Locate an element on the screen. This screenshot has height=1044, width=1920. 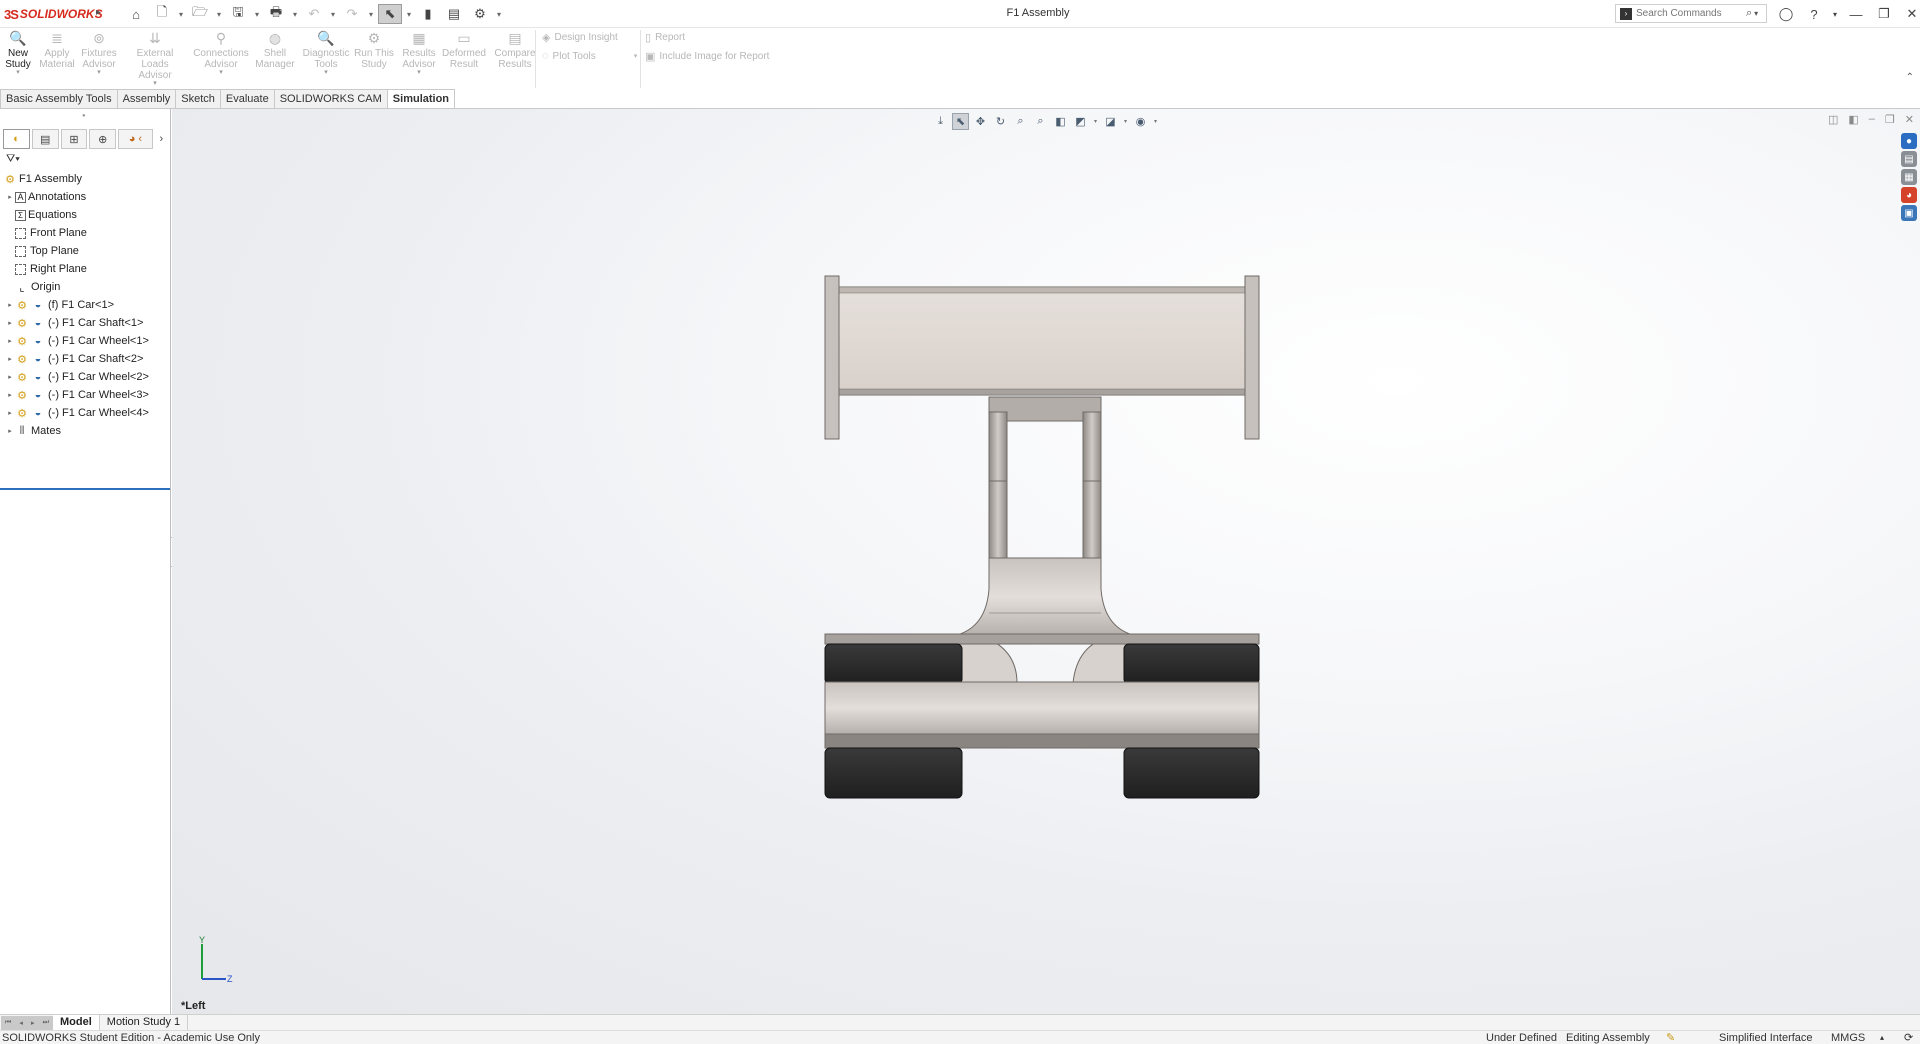
run-this-study-button: ⚙ Run This Study is located at coordinates (374, 50).